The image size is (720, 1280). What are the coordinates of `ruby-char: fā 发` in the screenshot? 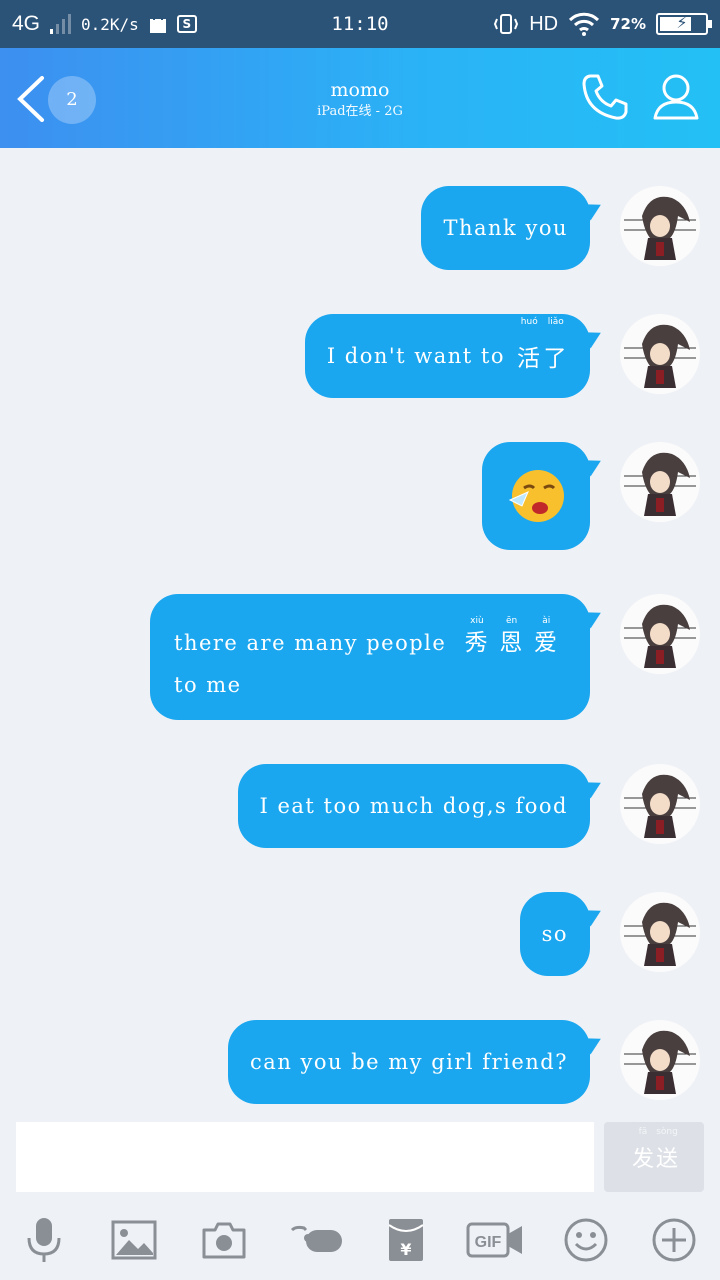 It's located at (642, 1149).